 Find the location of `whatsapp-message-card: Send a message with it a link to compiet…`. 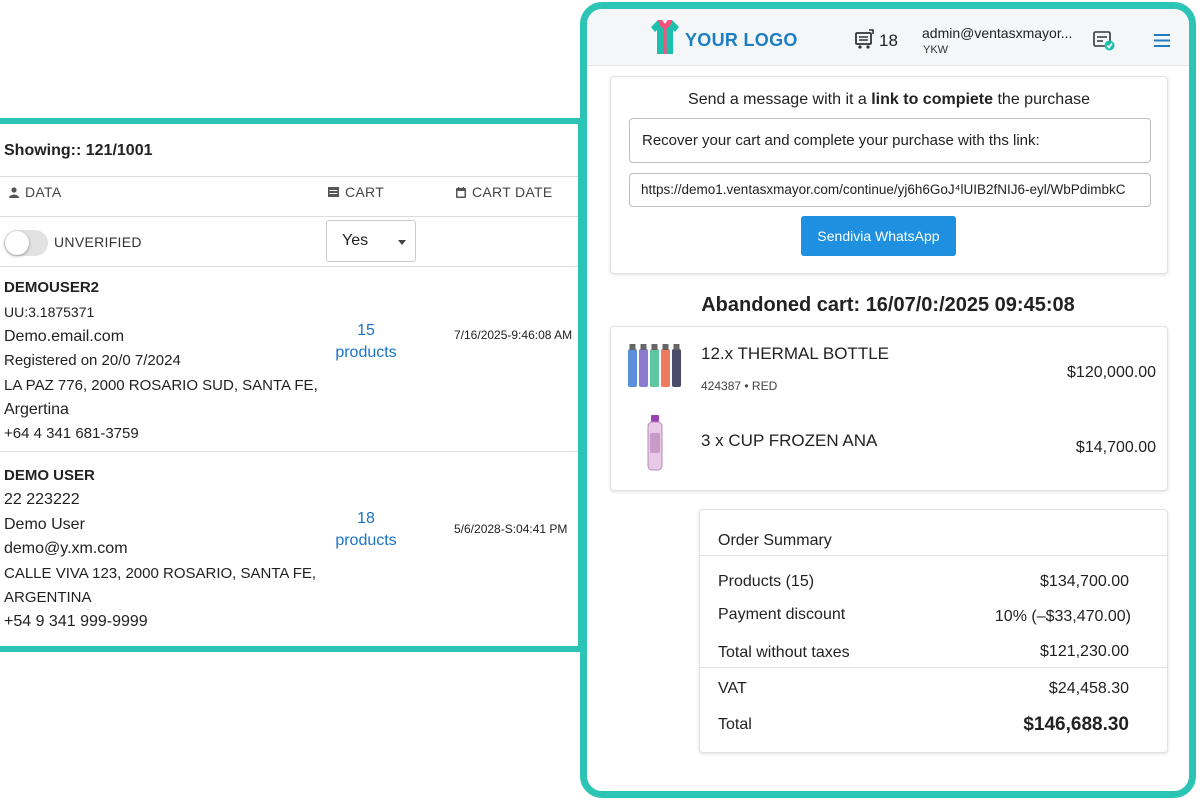

whatsapp-message-card: Send a message with it a link to compiet… is located at coordinates (889, 175).